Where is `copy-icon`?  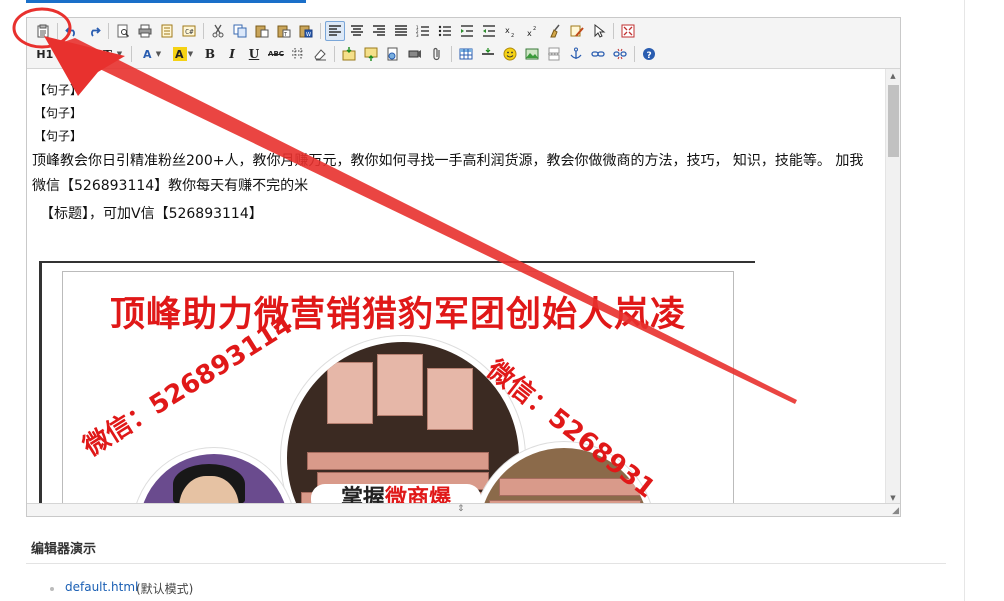
copy-icon is located at coordinates (240, 31).